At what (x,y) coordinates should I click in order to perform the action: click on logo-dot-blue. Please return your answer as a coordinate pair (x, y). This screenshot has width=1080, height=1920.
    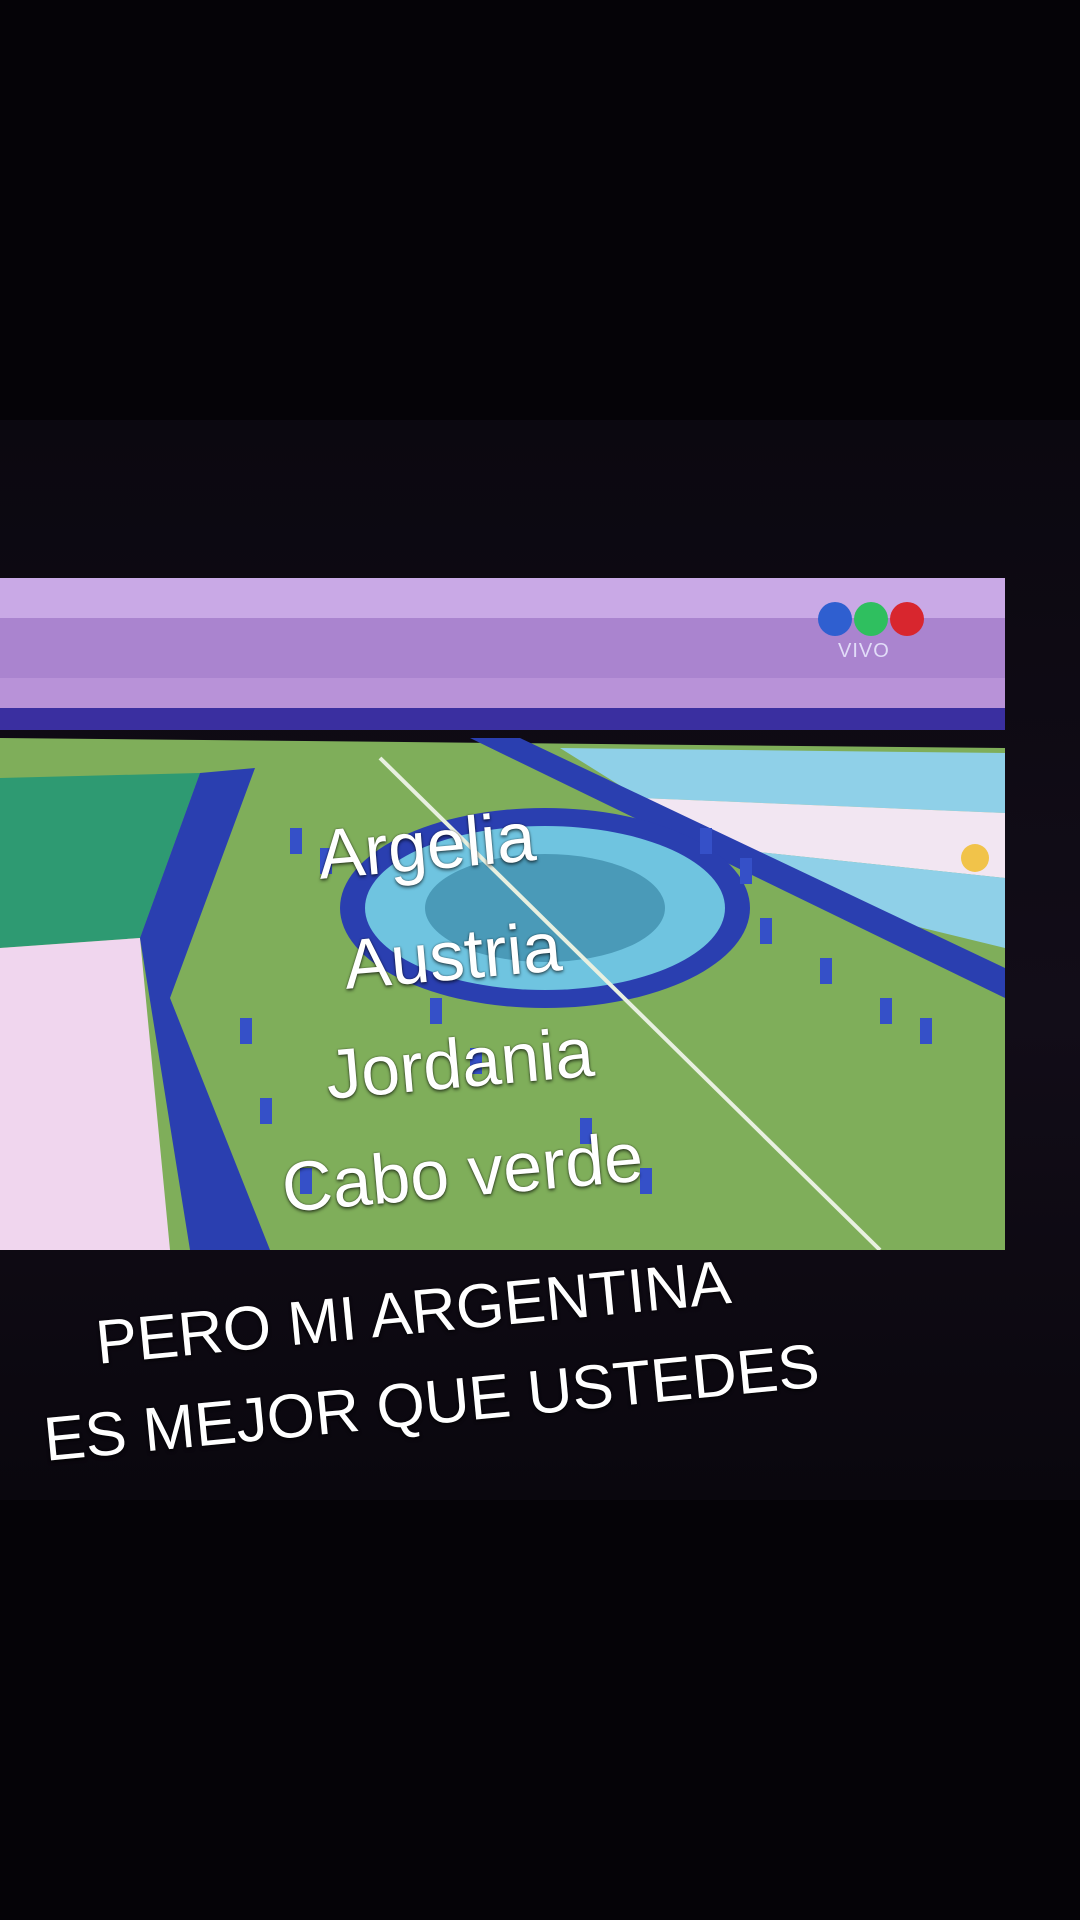
    Looking at the image, I should click on (835, 619).